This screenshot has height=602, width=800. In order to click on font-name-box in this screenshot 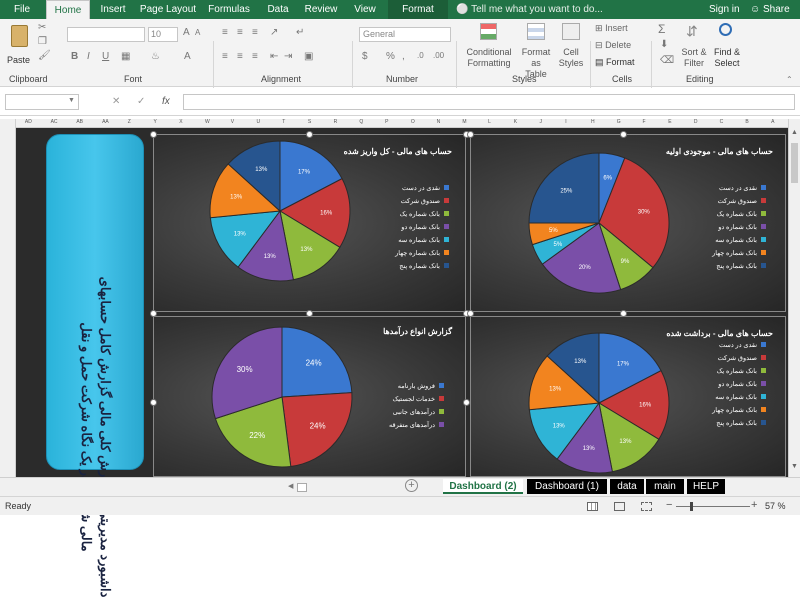, I will do `click(106, 34)`.